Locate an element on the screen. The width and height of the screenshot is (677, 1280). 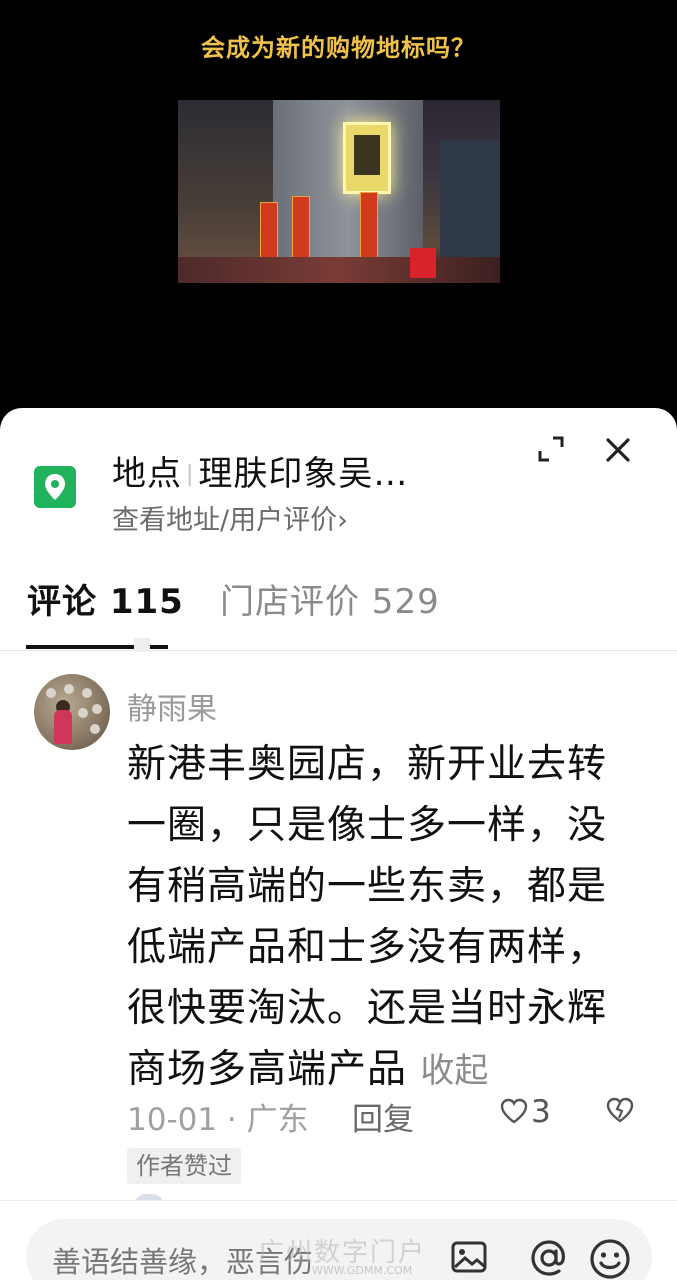
at-icon is located at coordinates (549, 1258).